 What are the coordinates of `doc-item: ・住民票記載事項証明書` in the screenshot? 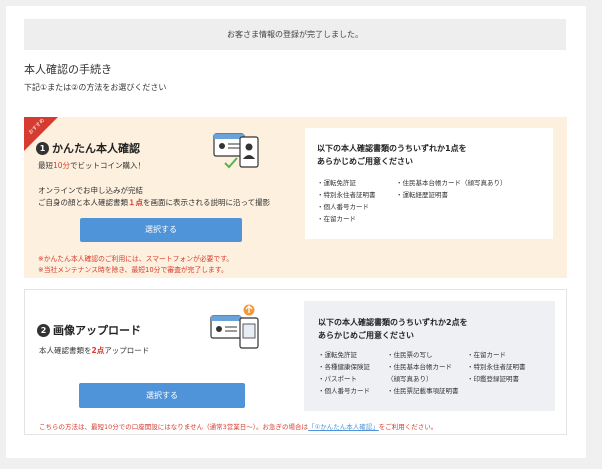 It's located at (423, 391).